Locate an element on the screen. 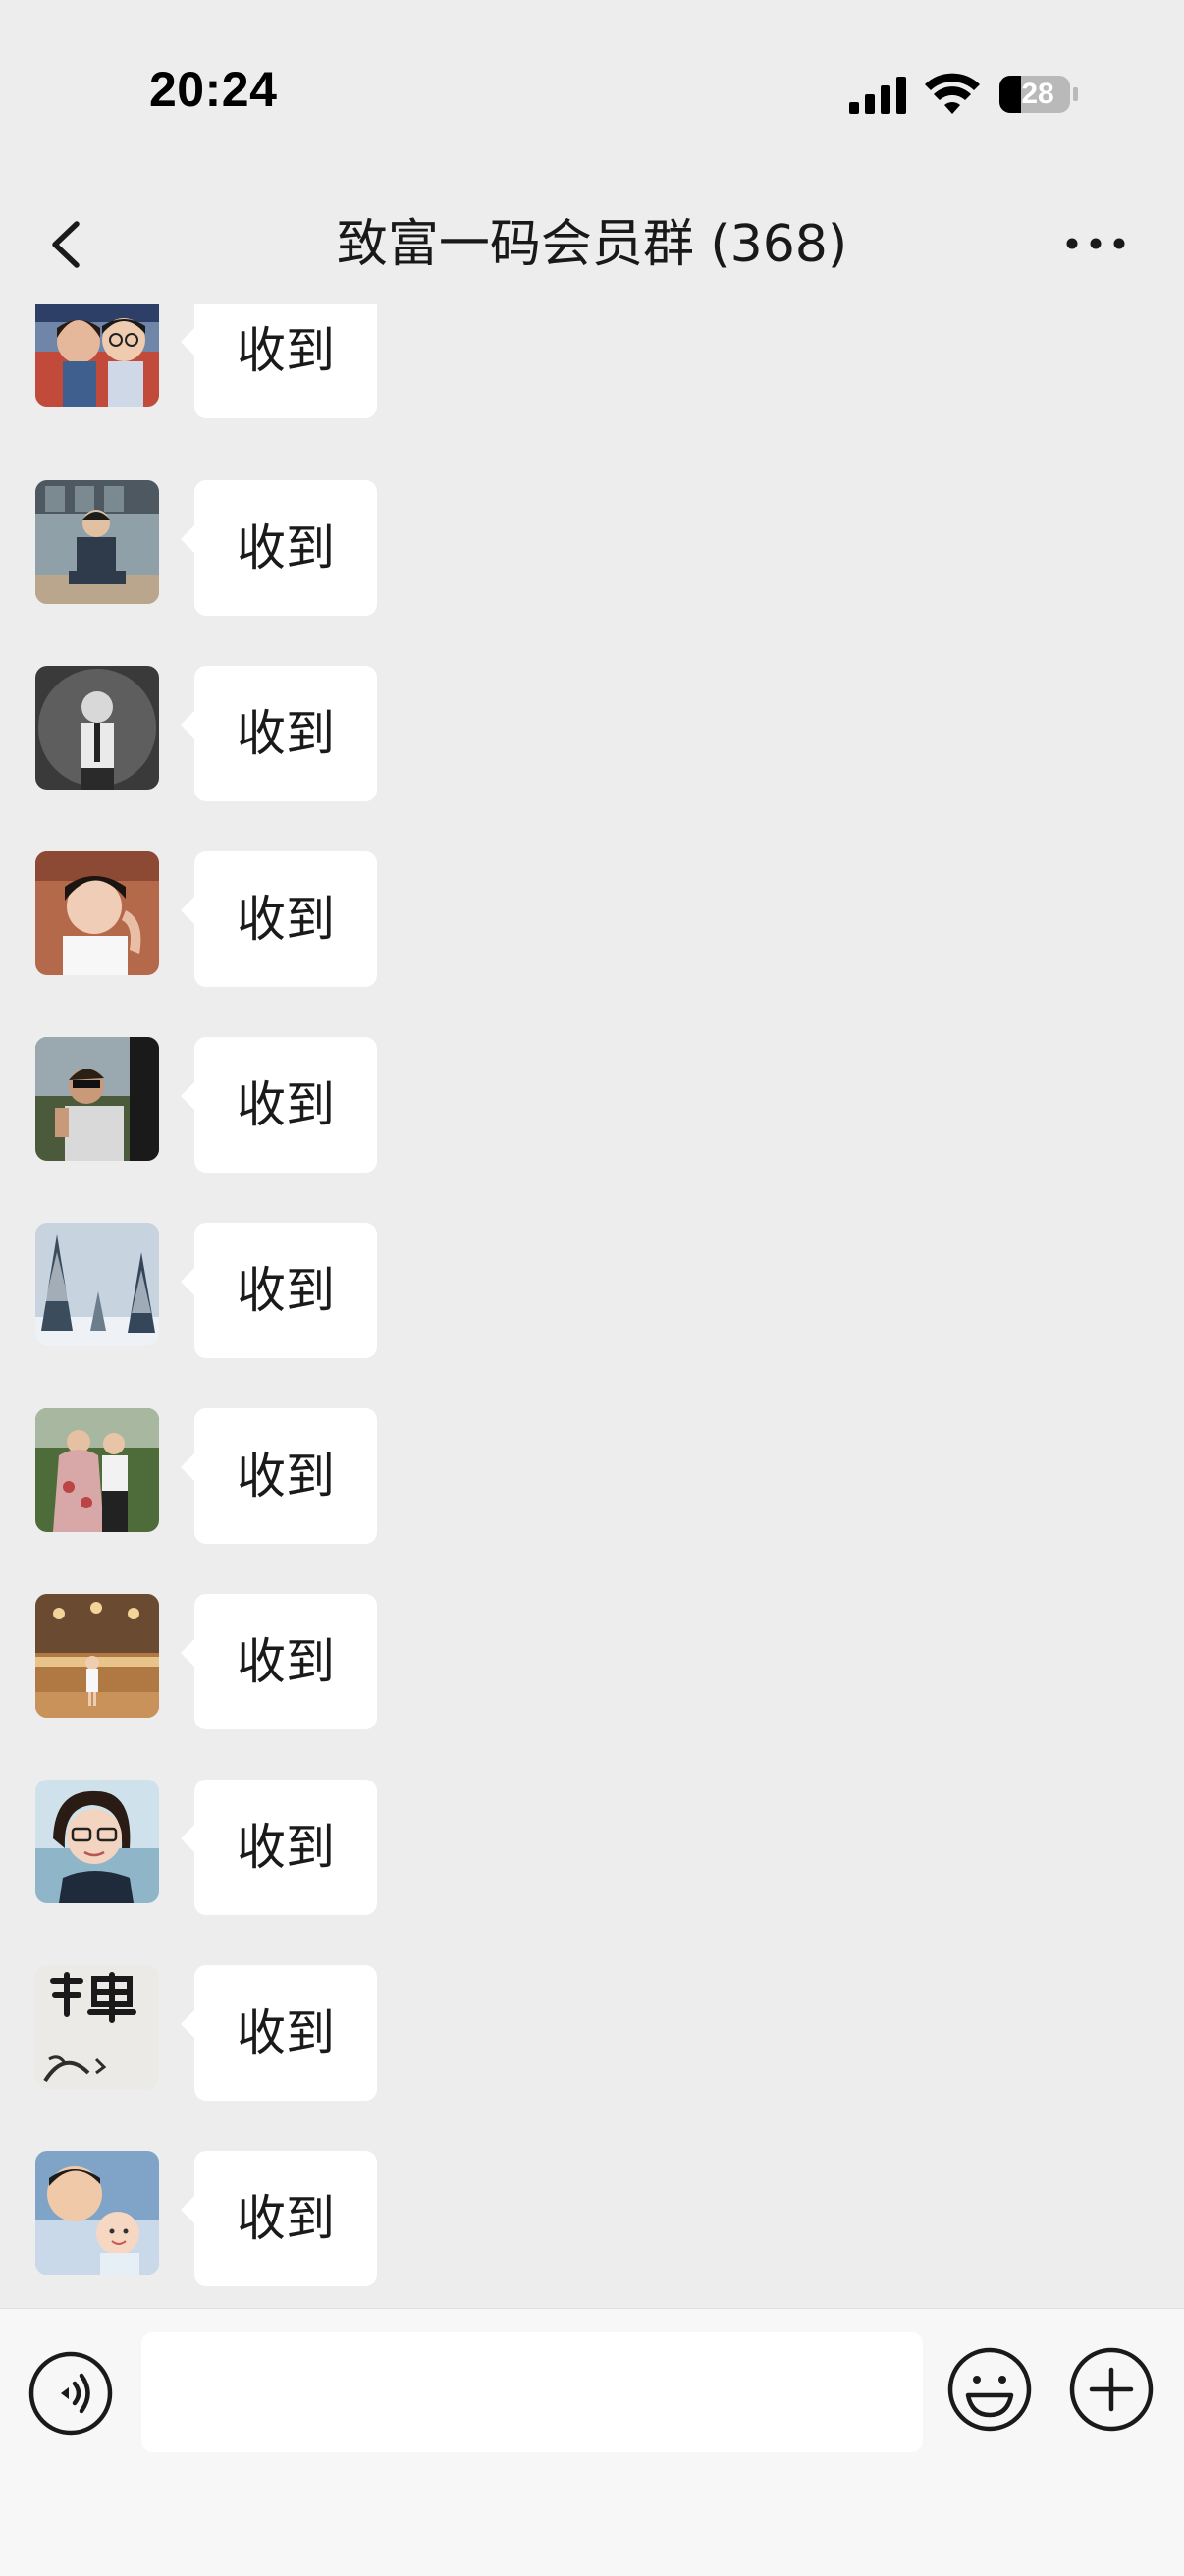  voice-icon is located at coordinates (70, 2393).